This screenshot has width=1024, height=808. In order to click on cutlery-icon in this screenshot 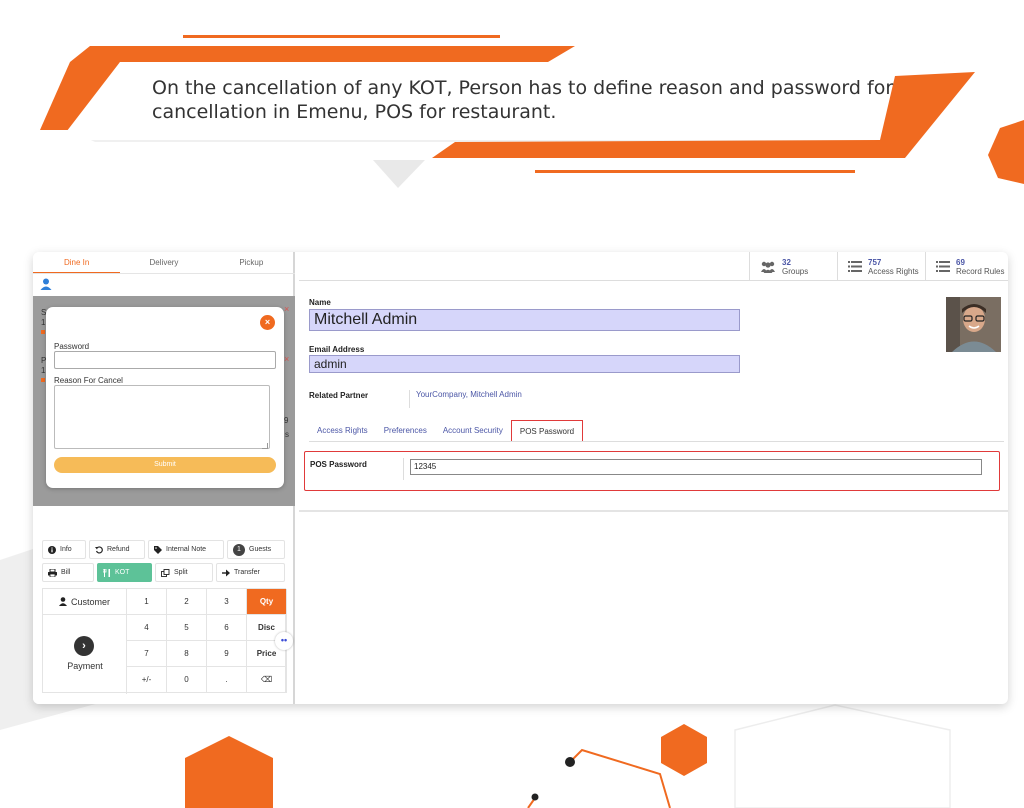, I will do `click(106, 572)`.